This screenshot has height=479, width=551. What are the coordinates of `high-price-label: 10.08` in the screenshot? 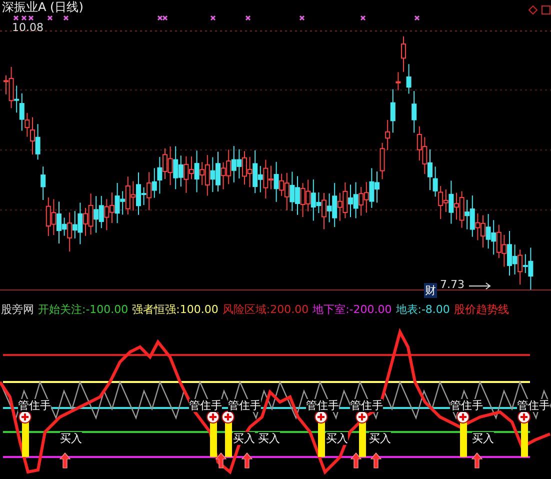 It's located at (28, 28).